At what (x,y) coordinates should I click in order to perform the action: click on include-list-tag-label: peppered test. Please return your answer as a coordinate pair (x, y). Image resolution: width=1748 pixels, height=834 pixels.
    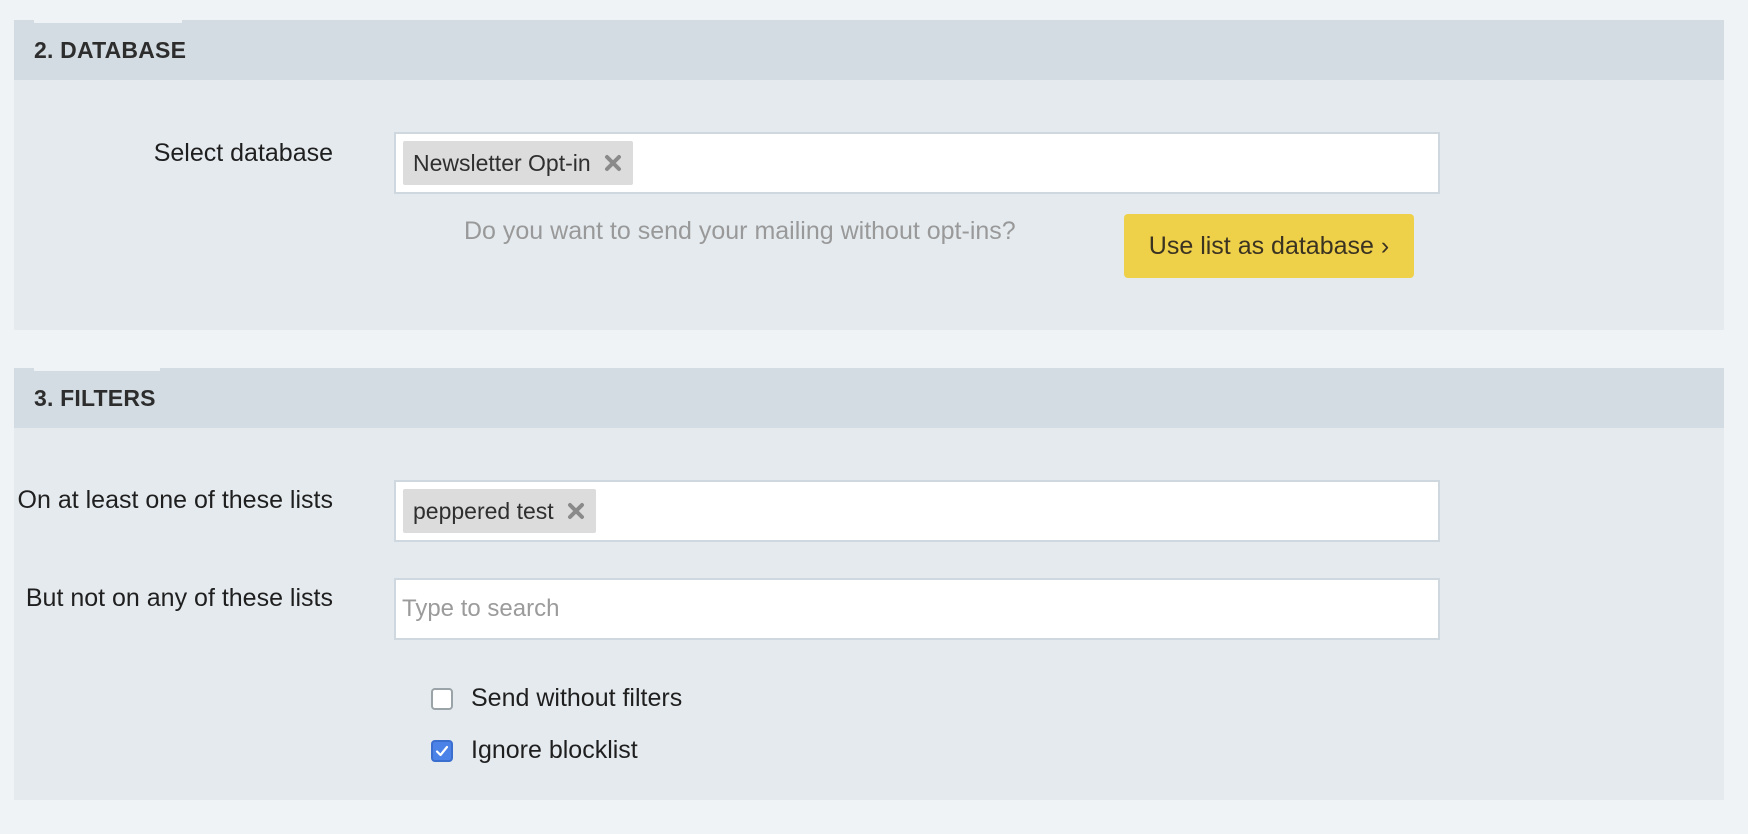
    Looking at the image, I should click on (483, 510).